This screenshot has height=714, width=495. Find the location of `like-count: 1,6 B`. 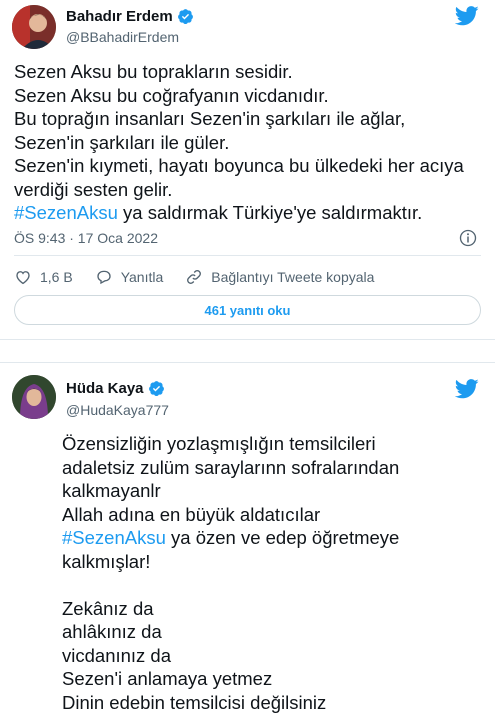

like-count: 1,6 B is located at coordinates (56, 277).